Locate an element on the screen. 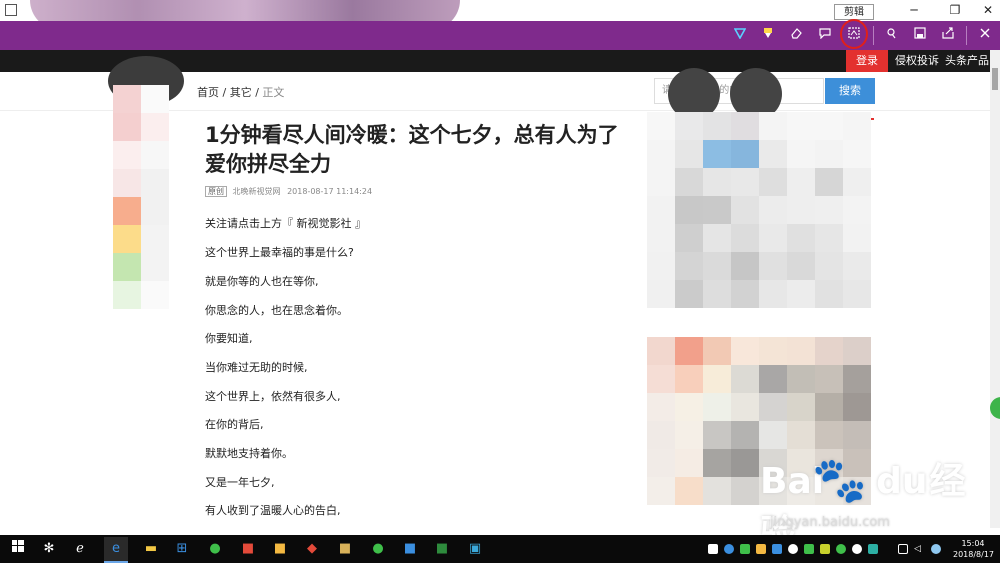 The image size is (1000, 563). file-explorer-icon: ▬ is located at coordinates (151, 549).